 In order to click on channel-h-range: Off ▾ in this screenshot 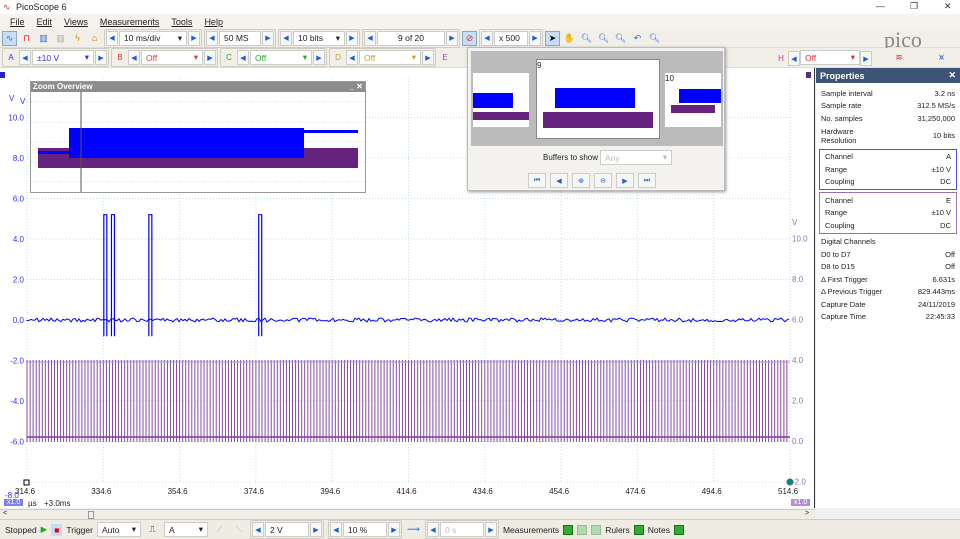, I will do `click(830, 57)`.